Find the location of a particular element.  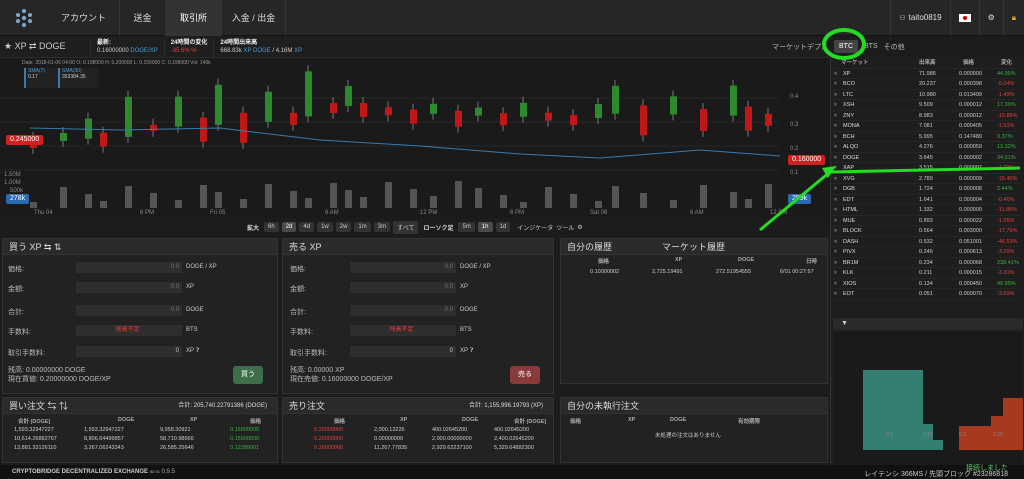

user-menu: ⚇ taito0819 is located at coordinates (919, 18).